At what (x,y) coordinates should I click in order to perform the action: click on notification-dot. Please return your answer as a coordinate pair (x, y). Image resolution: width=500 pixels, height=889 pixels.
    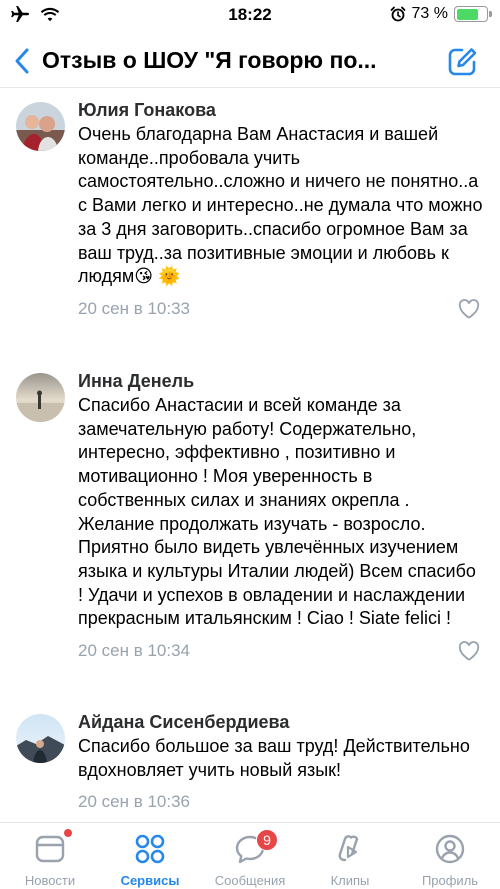
    Looking at the image, I should click on (68, 833).